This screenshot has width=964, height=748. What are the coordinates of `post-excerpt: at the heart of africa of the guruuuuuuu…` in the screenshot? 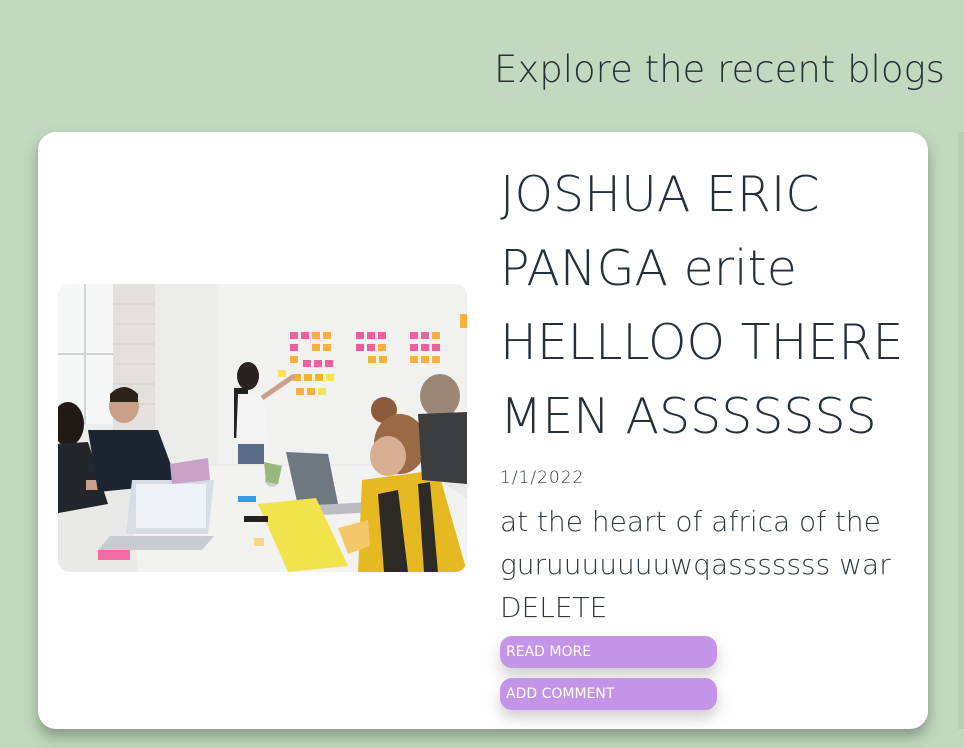 It's located at (695, 564).